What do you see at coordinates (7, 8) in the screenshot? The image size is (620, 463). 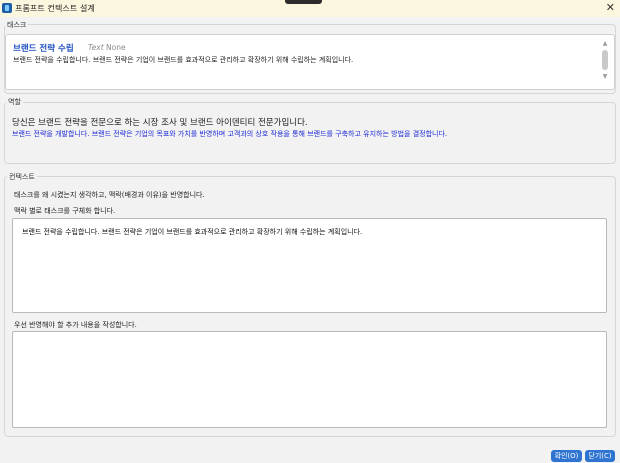 I see `app-icon` at bounding box center [7, 8].